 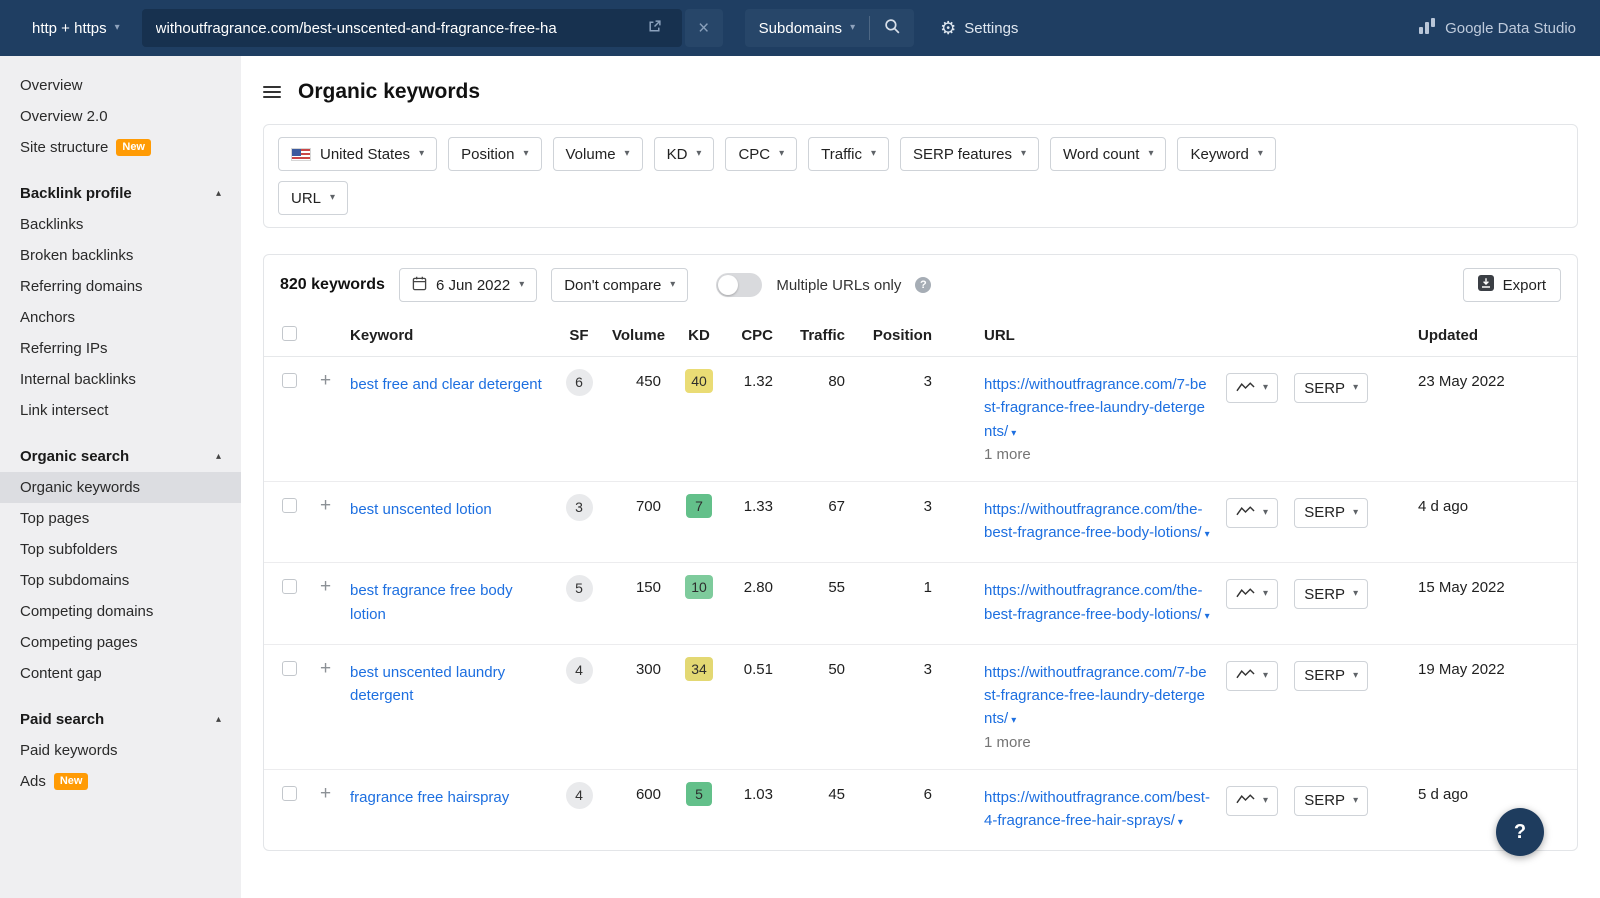 I want to click on filter-country: United States ▾, so click(x=358, y=154).